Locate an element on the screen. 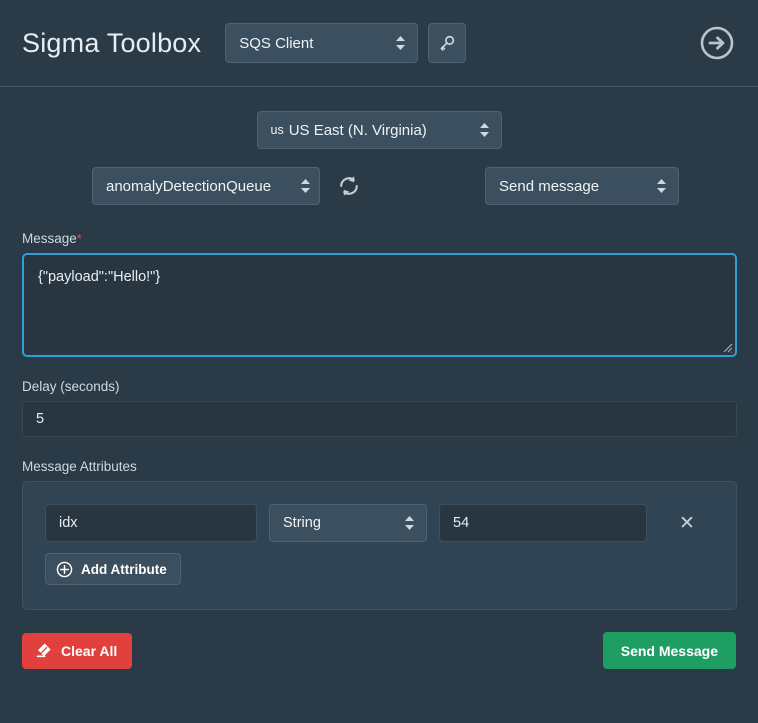 The width and height of the screenshot is (758, 723). refresh-icon is located at coordinates (349, 186).